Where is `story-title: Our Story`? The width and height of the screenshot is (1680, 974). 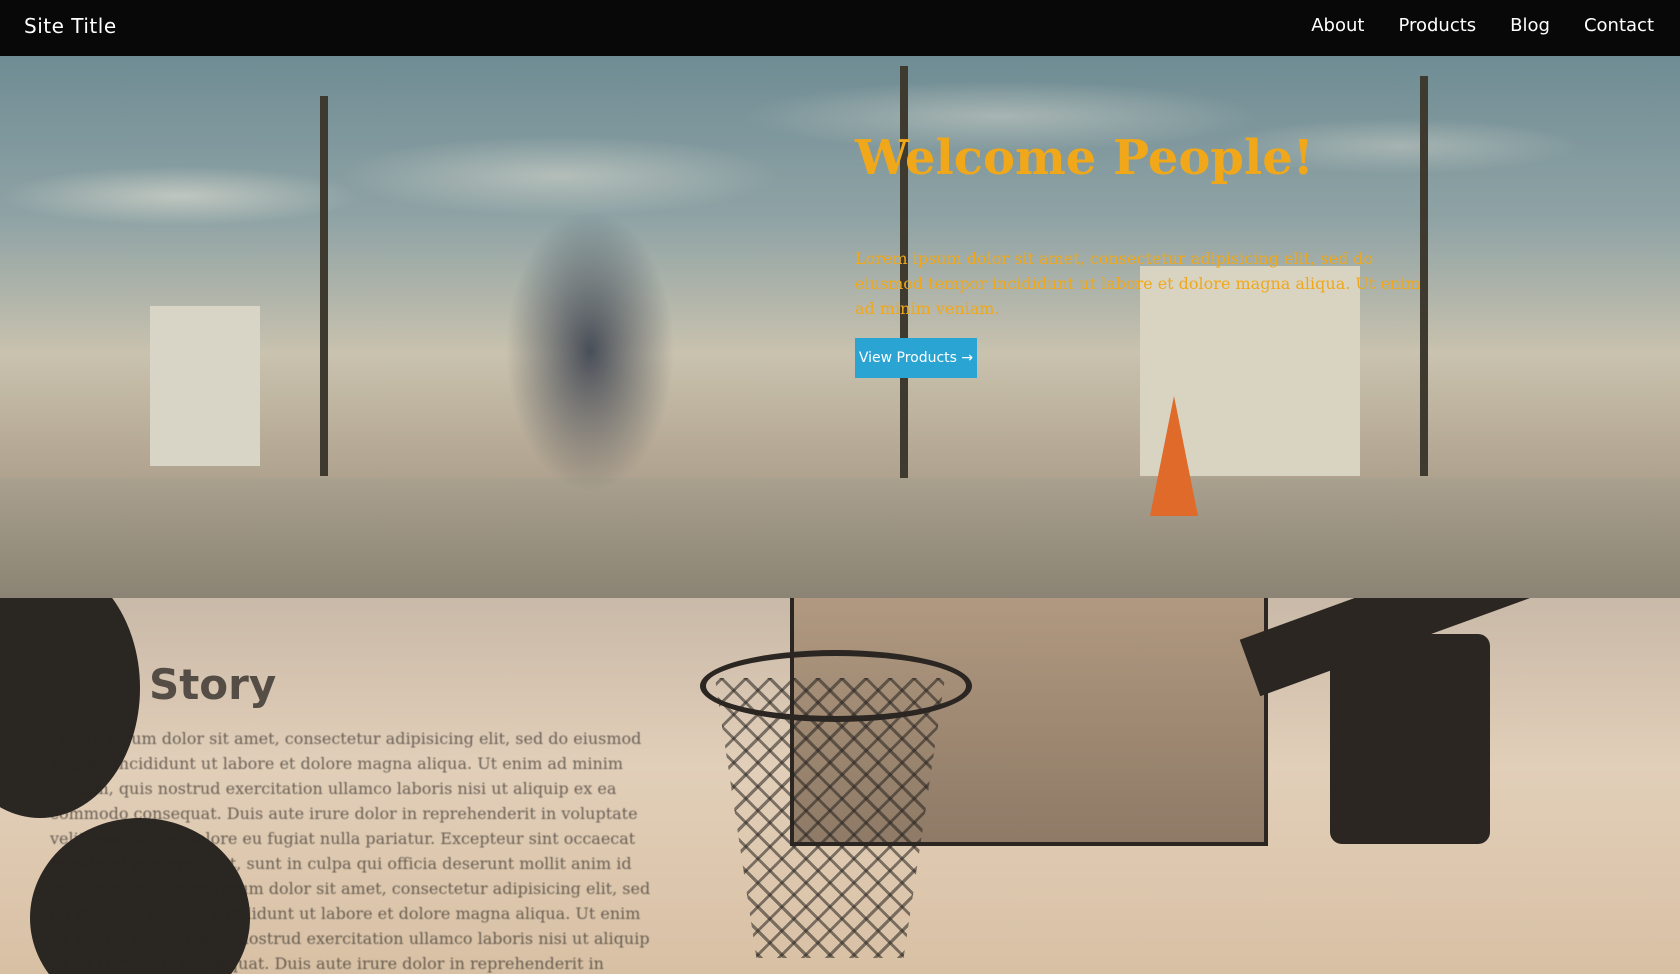
story-title: Our Story is located at coordinates (162, 684).